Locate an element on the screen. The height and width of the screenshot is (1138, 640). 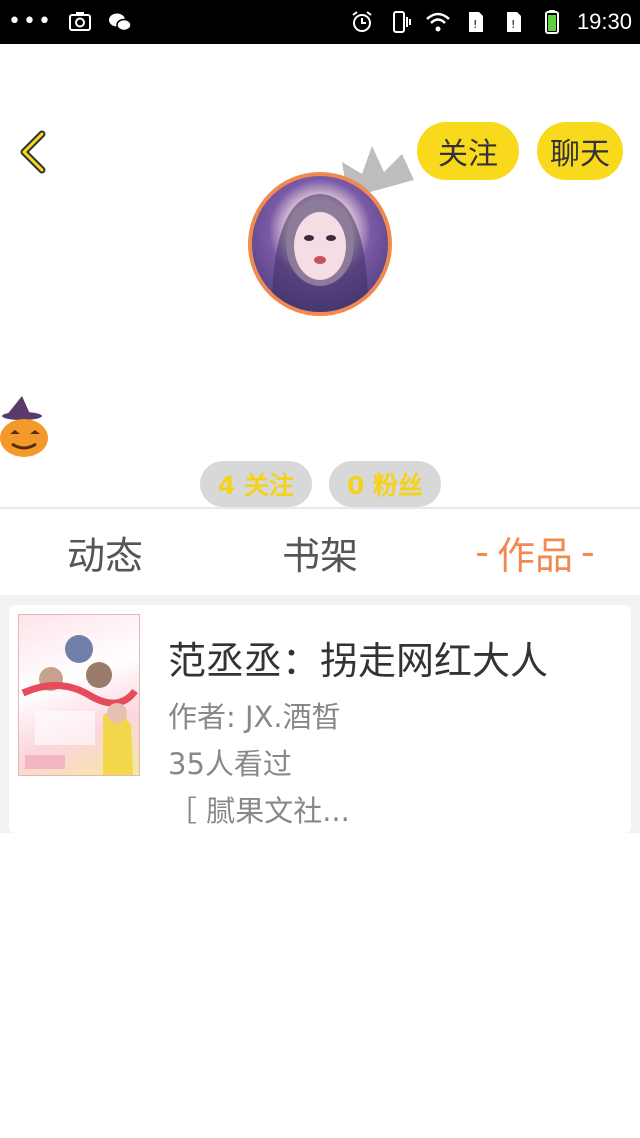
book-author: 作者: JX.酒晳 is located at coordinates (254, 717).